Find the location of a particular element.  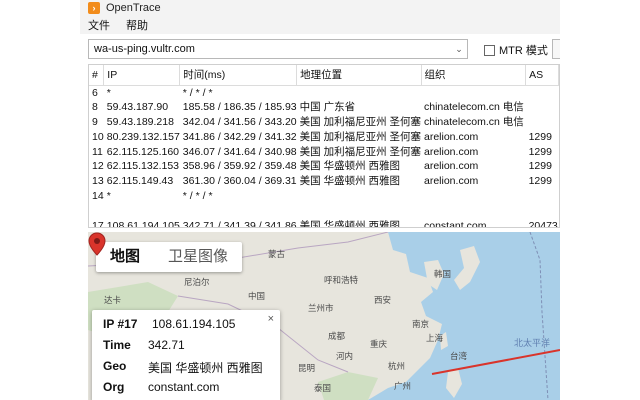

popup-geo-row: Geo 美国 华盛顿州 西雅图 is located at coordinates (183, 367).